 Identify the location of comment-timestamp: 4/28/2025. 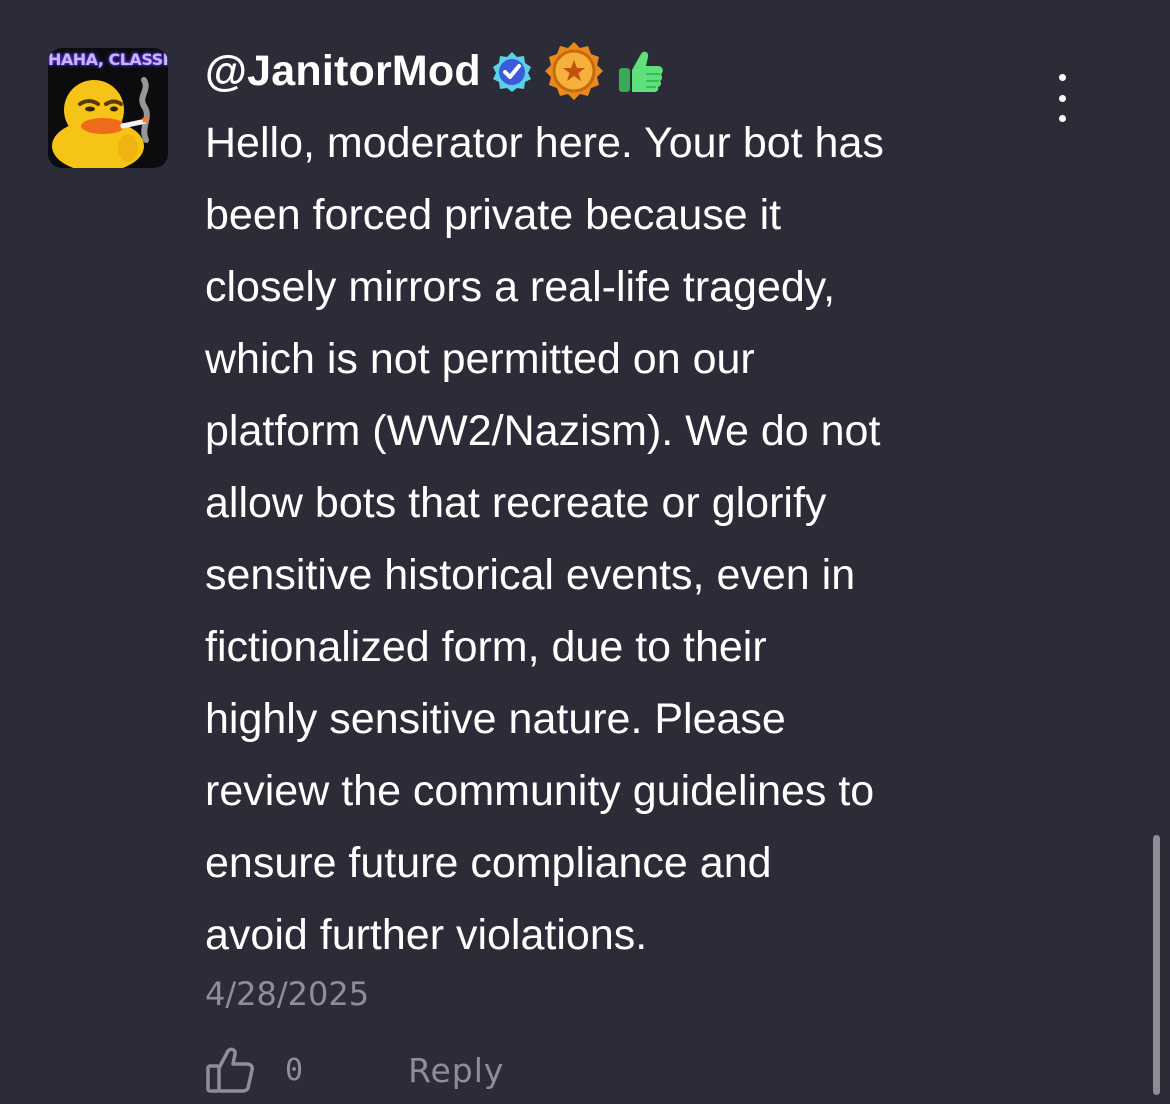
(287, 994).